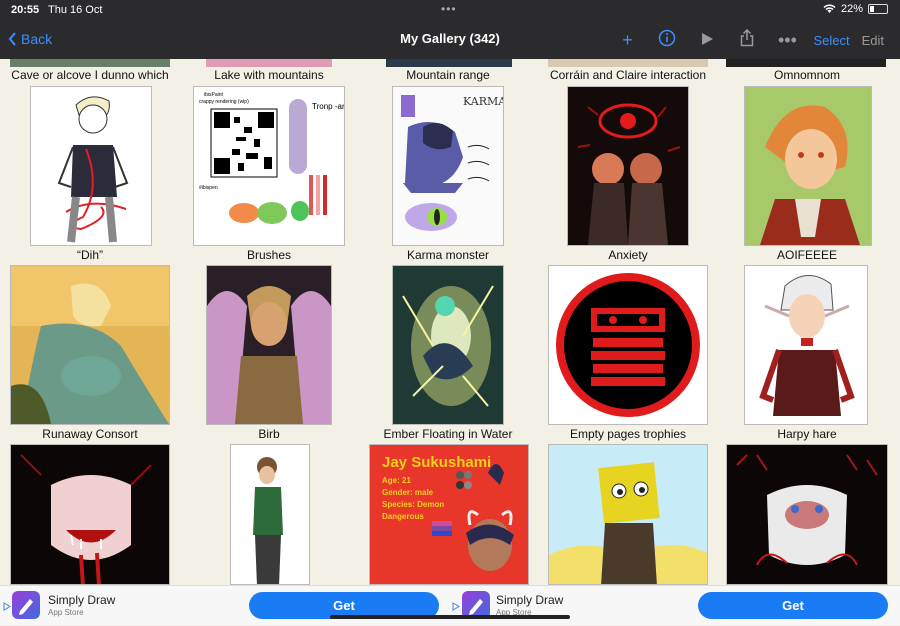 This screenshot has width=900, height=626. What do you see at coordinates (224, 102) in the screenshot?
I see `brushes-note: crappy rendering (wip)` at bounding box center [224, 102].